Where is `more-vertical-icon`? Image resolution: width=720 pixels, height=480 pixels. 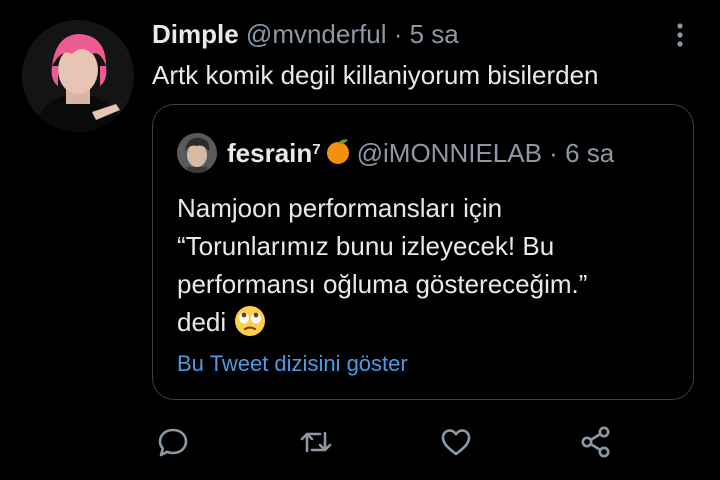 more-vertical-icon is located at coordinates (680, 35).